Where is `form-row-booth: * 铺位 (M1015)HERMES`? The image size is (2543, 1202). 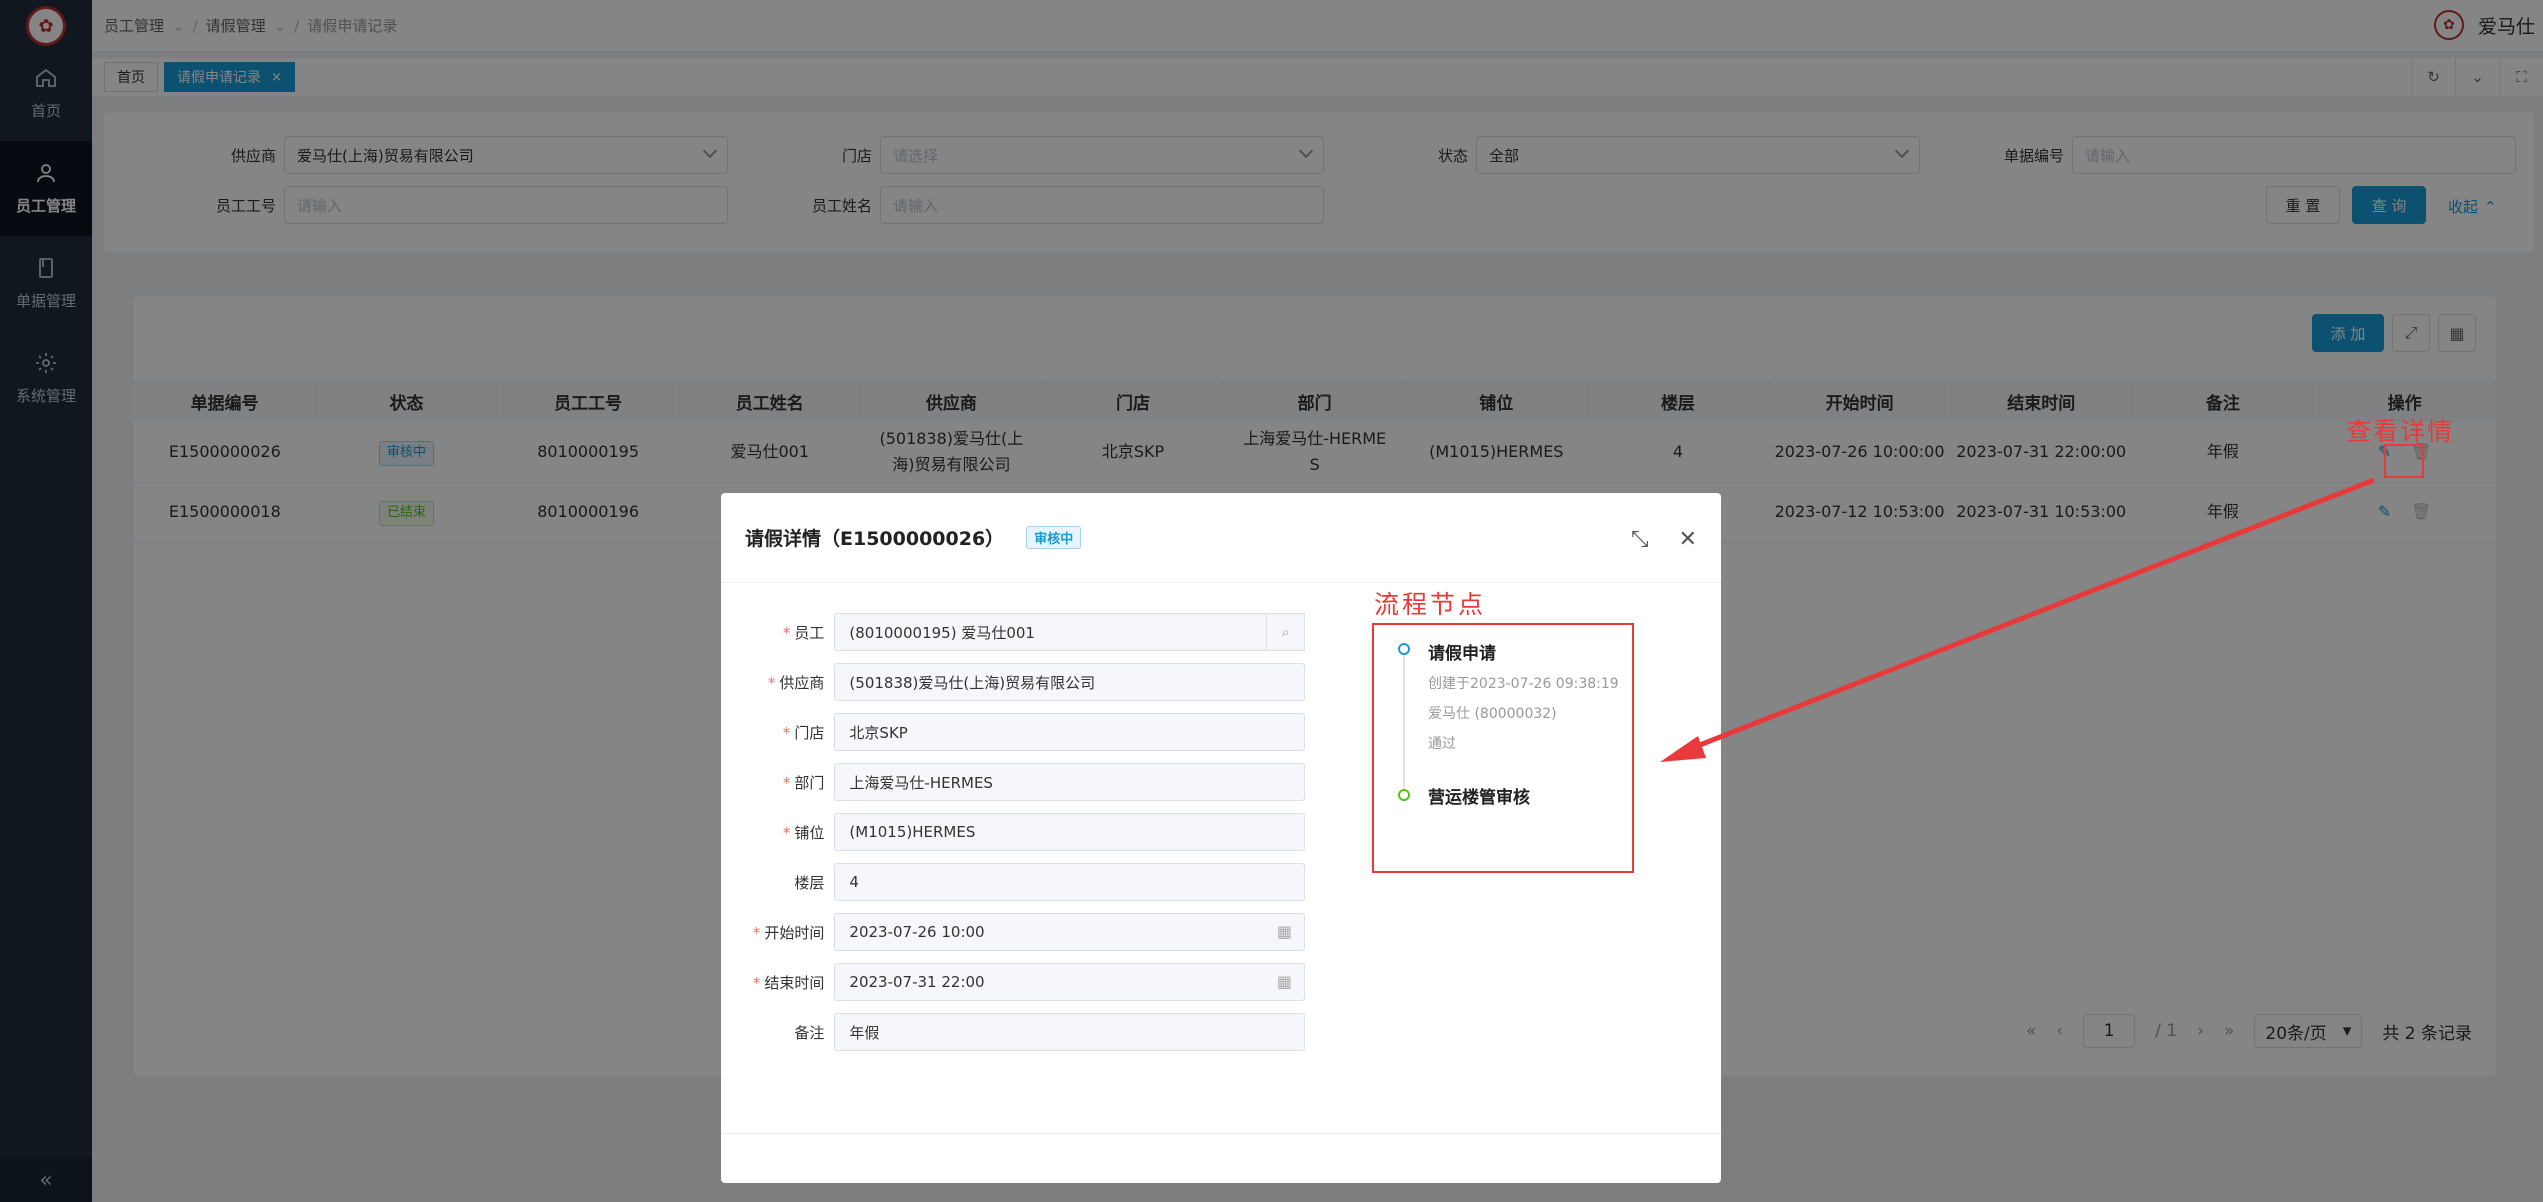 form-row-booth: * 铺位 (M1015)HERMES is located at coordinates (1025, 832).